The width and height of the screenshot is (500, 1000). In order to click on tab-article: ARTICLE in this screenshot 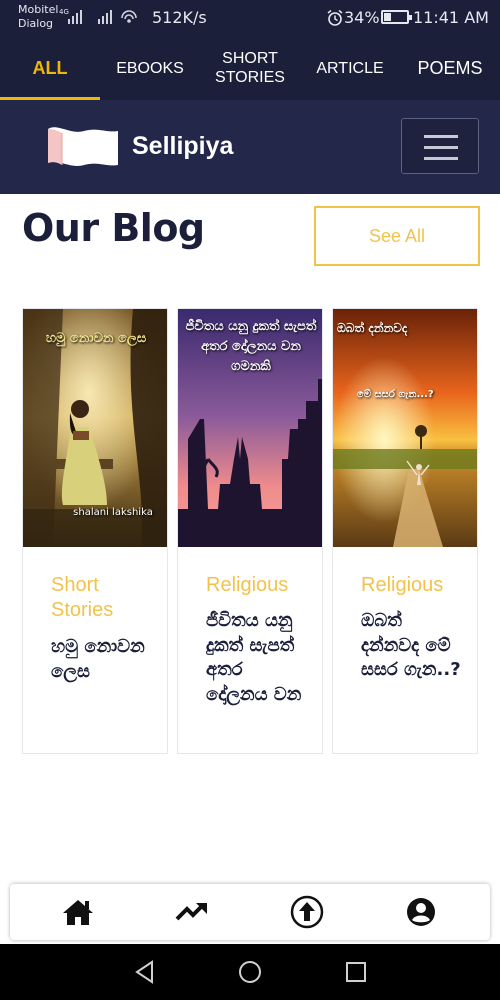, I will do `click(350, 68)`.